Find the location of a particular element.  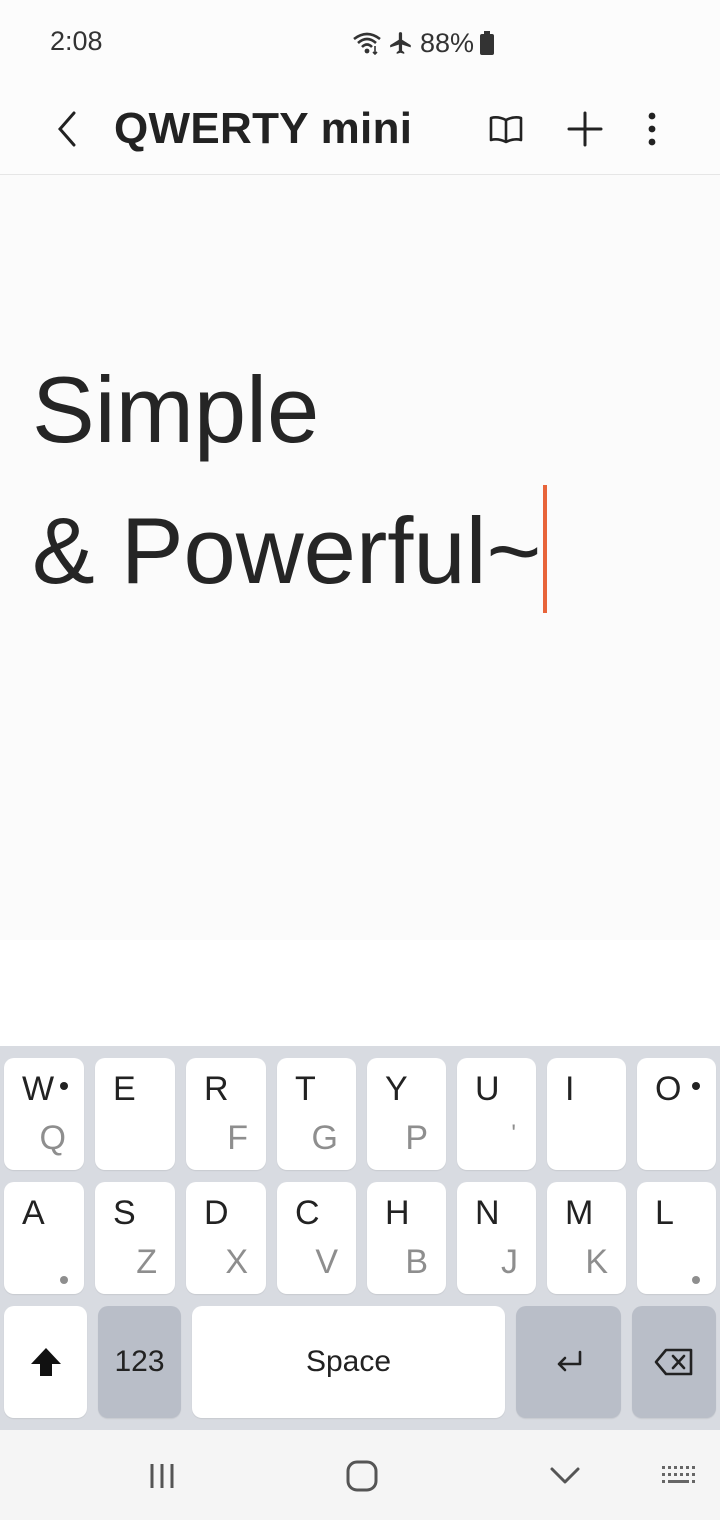

key-secondary-label: B is located at coordinates (416, 1262).